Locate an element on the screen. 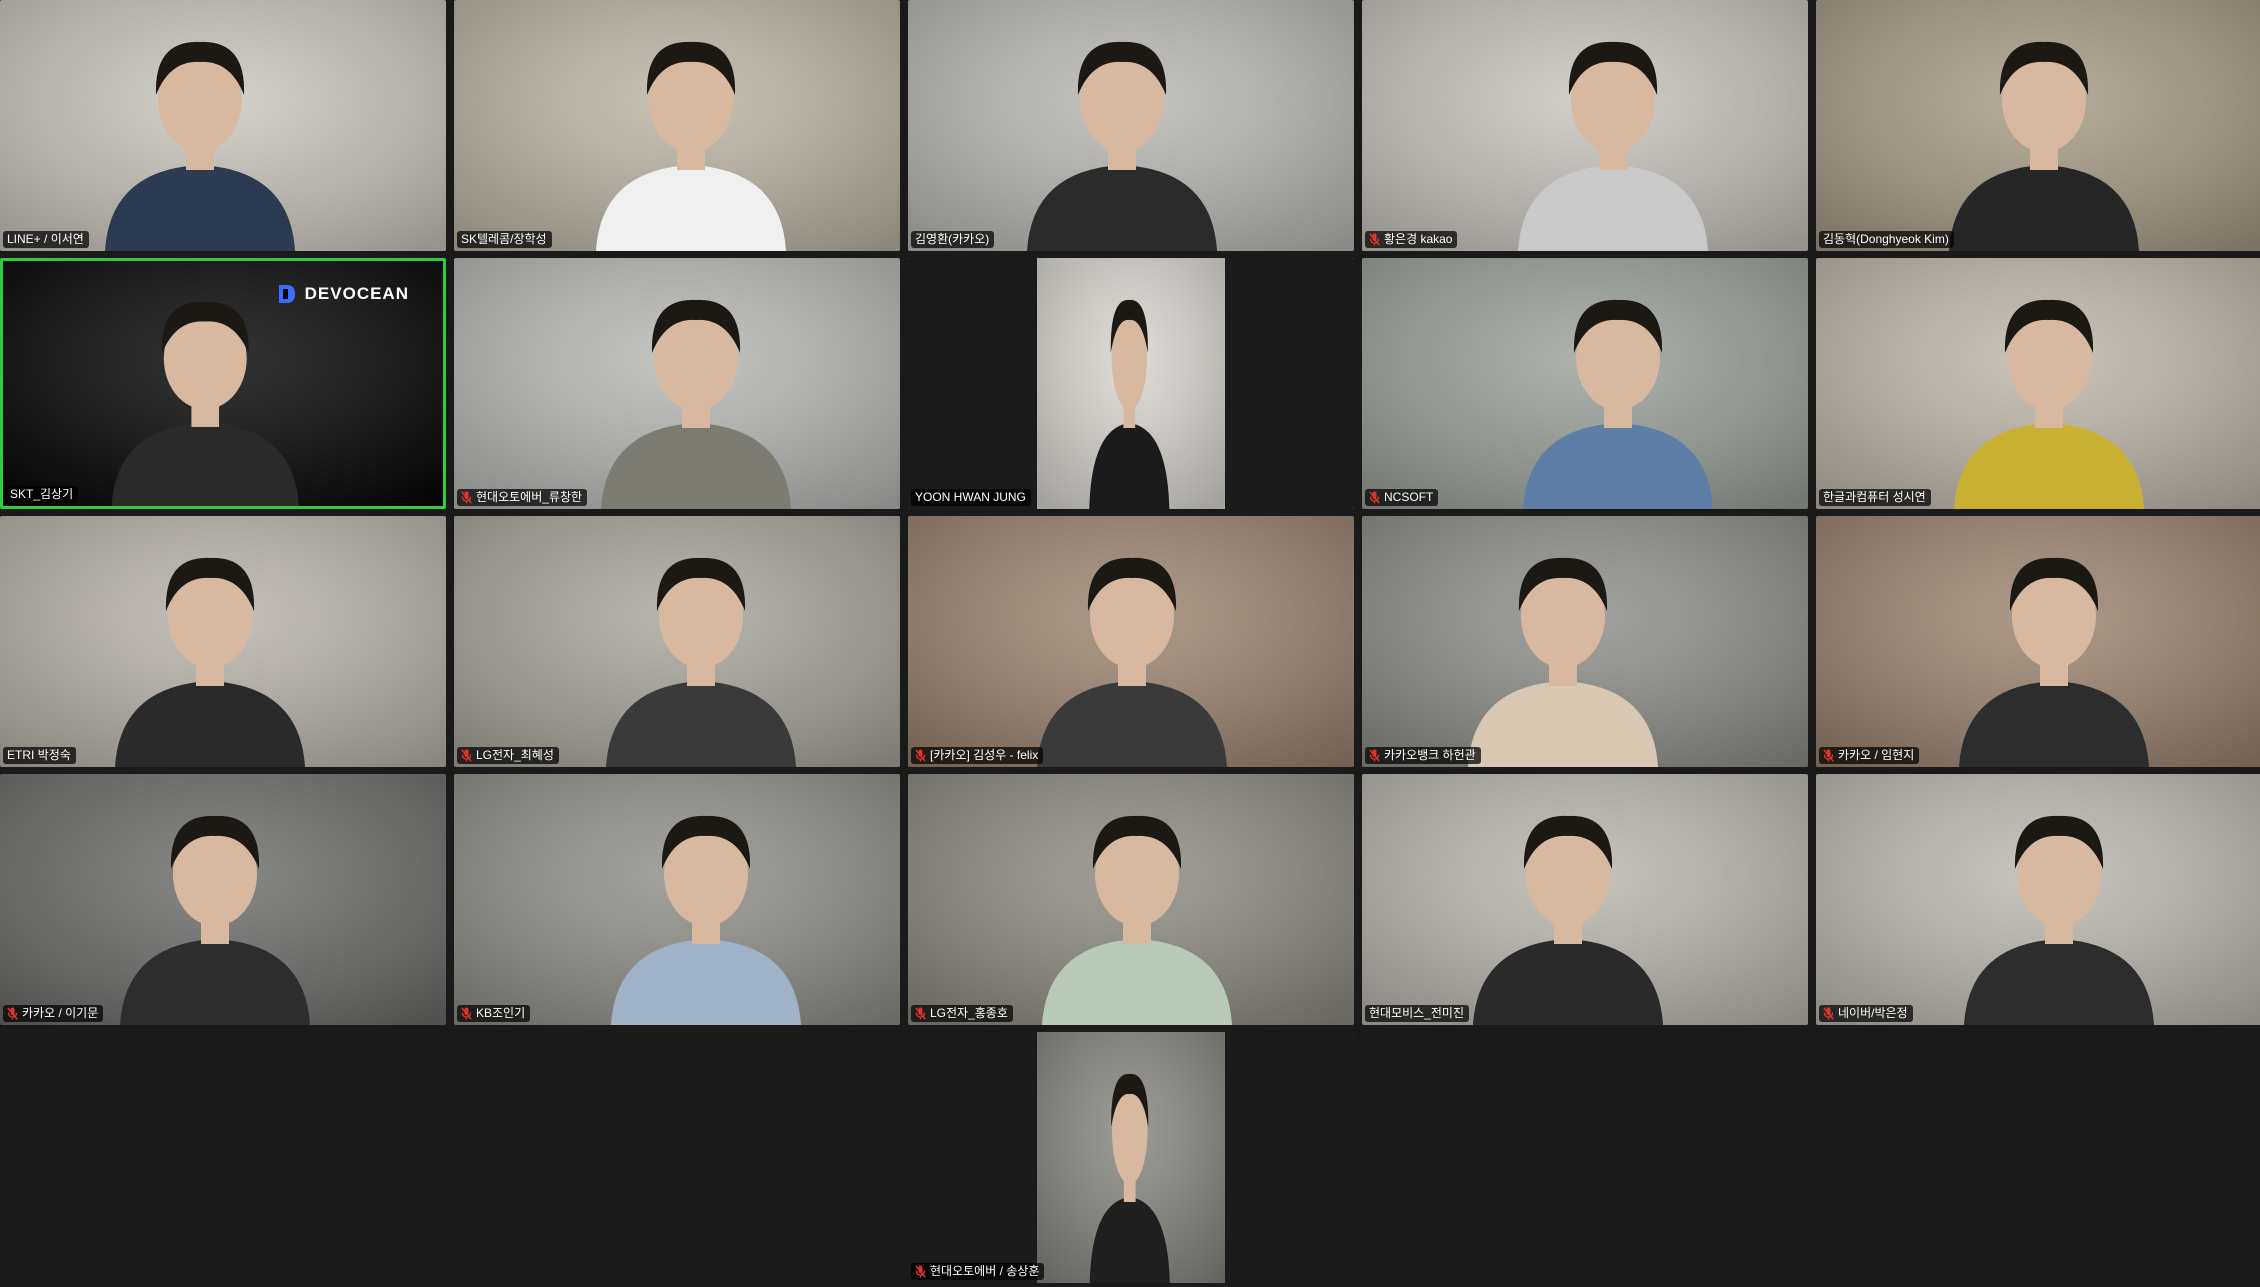 The image size is (2260, 1287). participant-name-tag: KB조인기 is located at coordinates (494, 1013).